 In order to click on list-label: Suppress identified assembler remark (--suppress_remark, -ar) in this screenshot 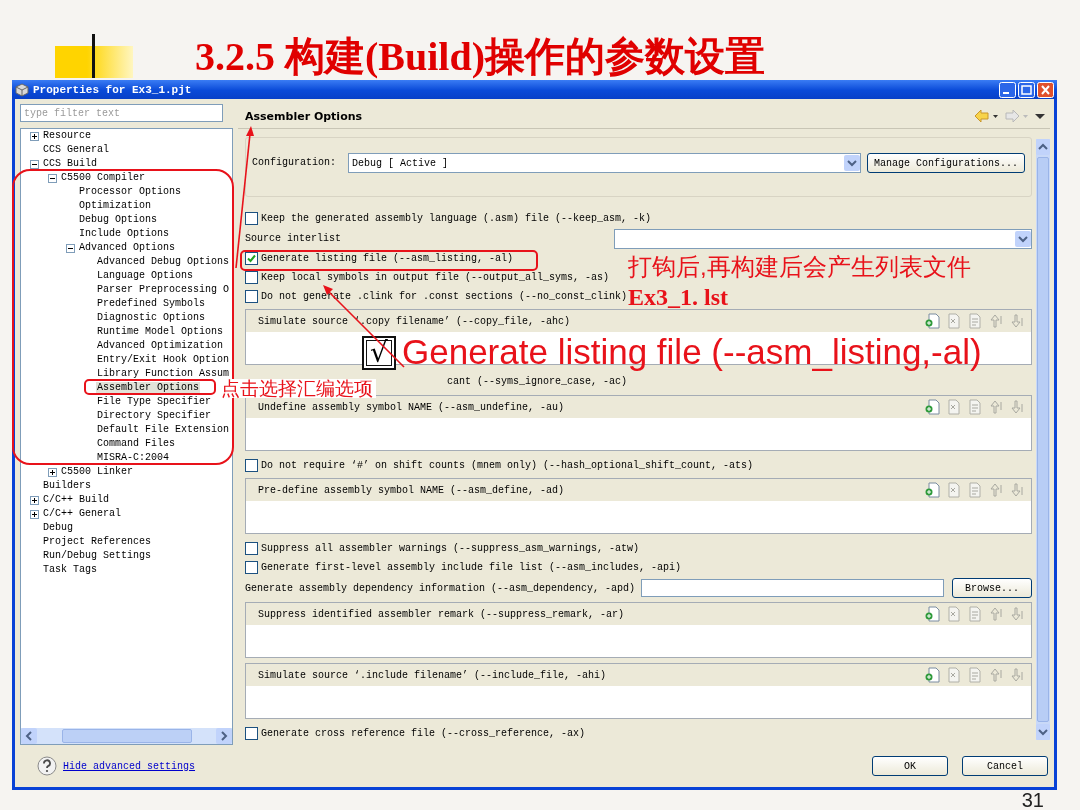, I will do `click(442, 614)`.